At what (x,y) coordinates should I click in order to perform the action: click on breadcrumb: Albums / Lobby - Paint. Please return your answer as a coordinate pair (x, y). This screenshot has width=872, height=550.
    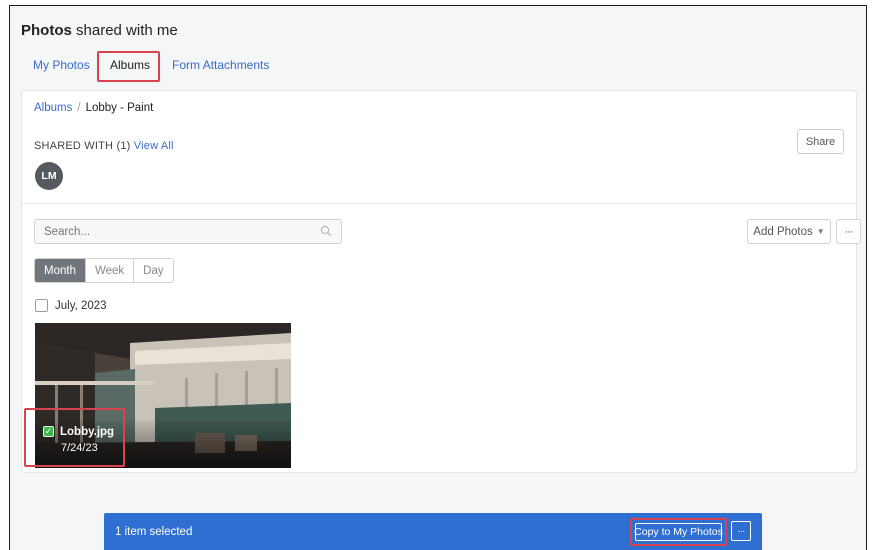
    Looking at the image, I should click on (93, 108).